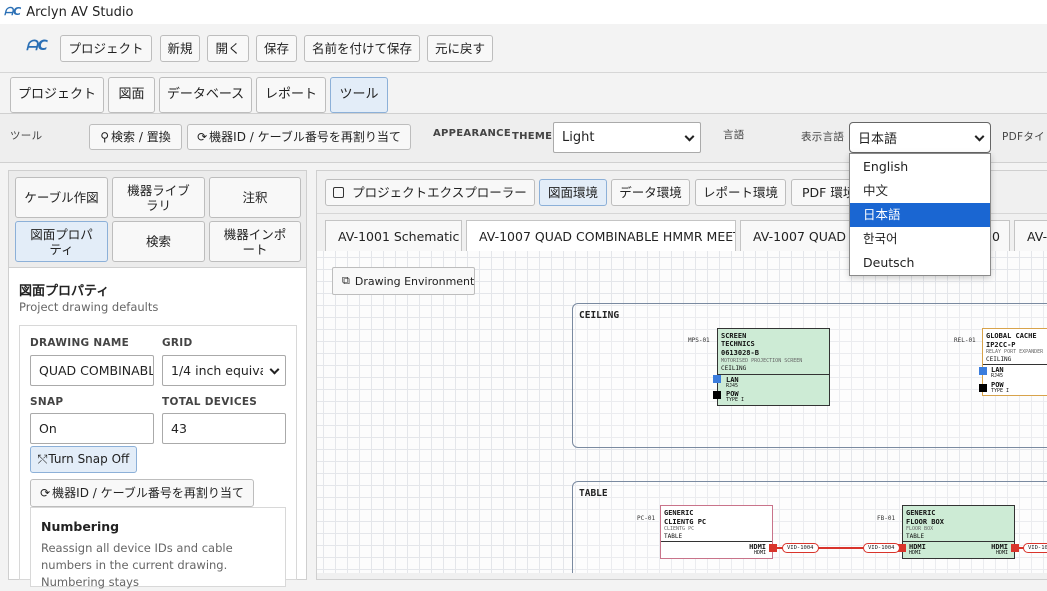 The width and height of the screenshot is (1047, 591). I want to click on search-replace-label: 検索 / 置換, so click(141, 136).